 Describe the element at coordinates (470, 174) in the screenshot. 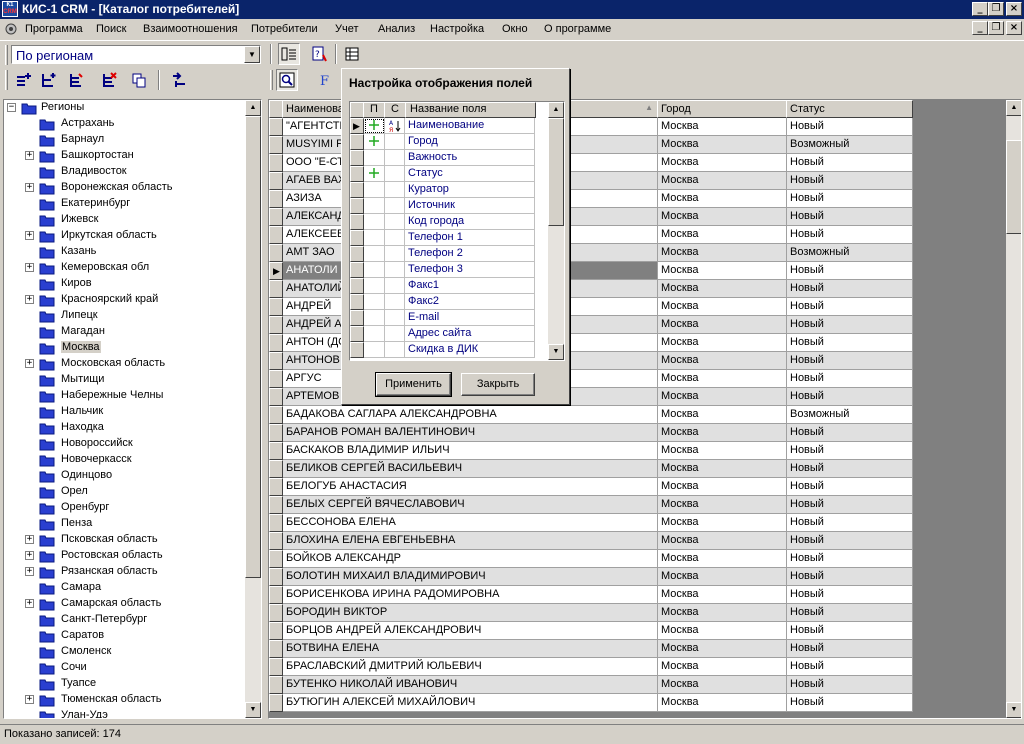

I see `field-name: Статус` at that location.